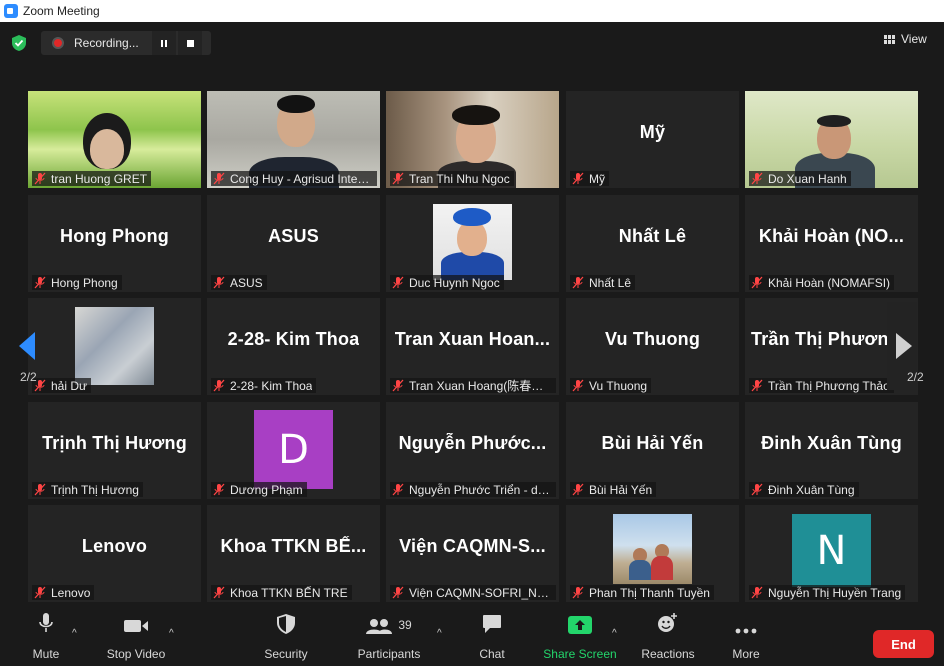 Image resolution: width=944 pixels, height=666 pixels. I want to click on participant-tile: Vu Thuong Vu Thuong, so click(652, 346).